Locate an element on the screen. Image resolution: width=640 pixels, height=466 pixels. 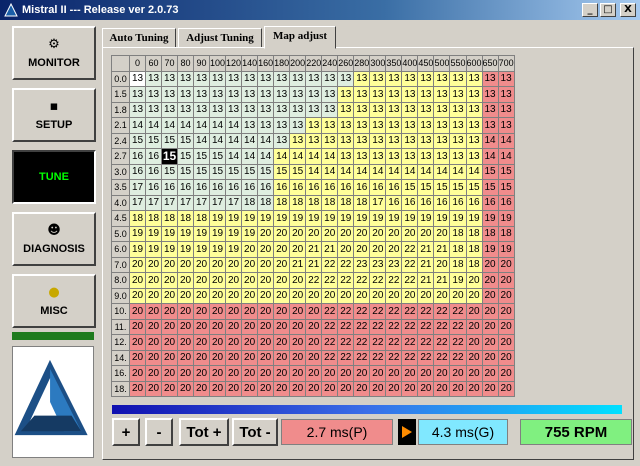
map-cell-selected: 15 is located at coordinates (169, 156).